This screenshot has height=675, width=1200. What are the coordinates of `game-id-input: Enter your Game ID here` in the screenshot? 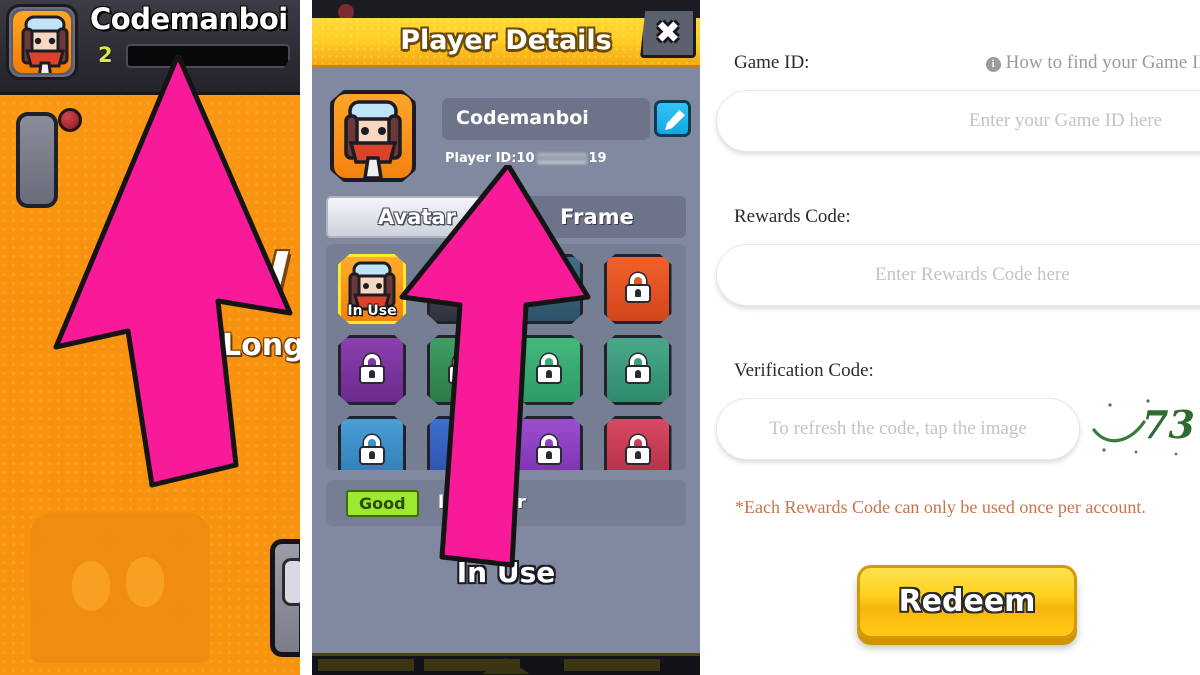 It's located at (958, 121).